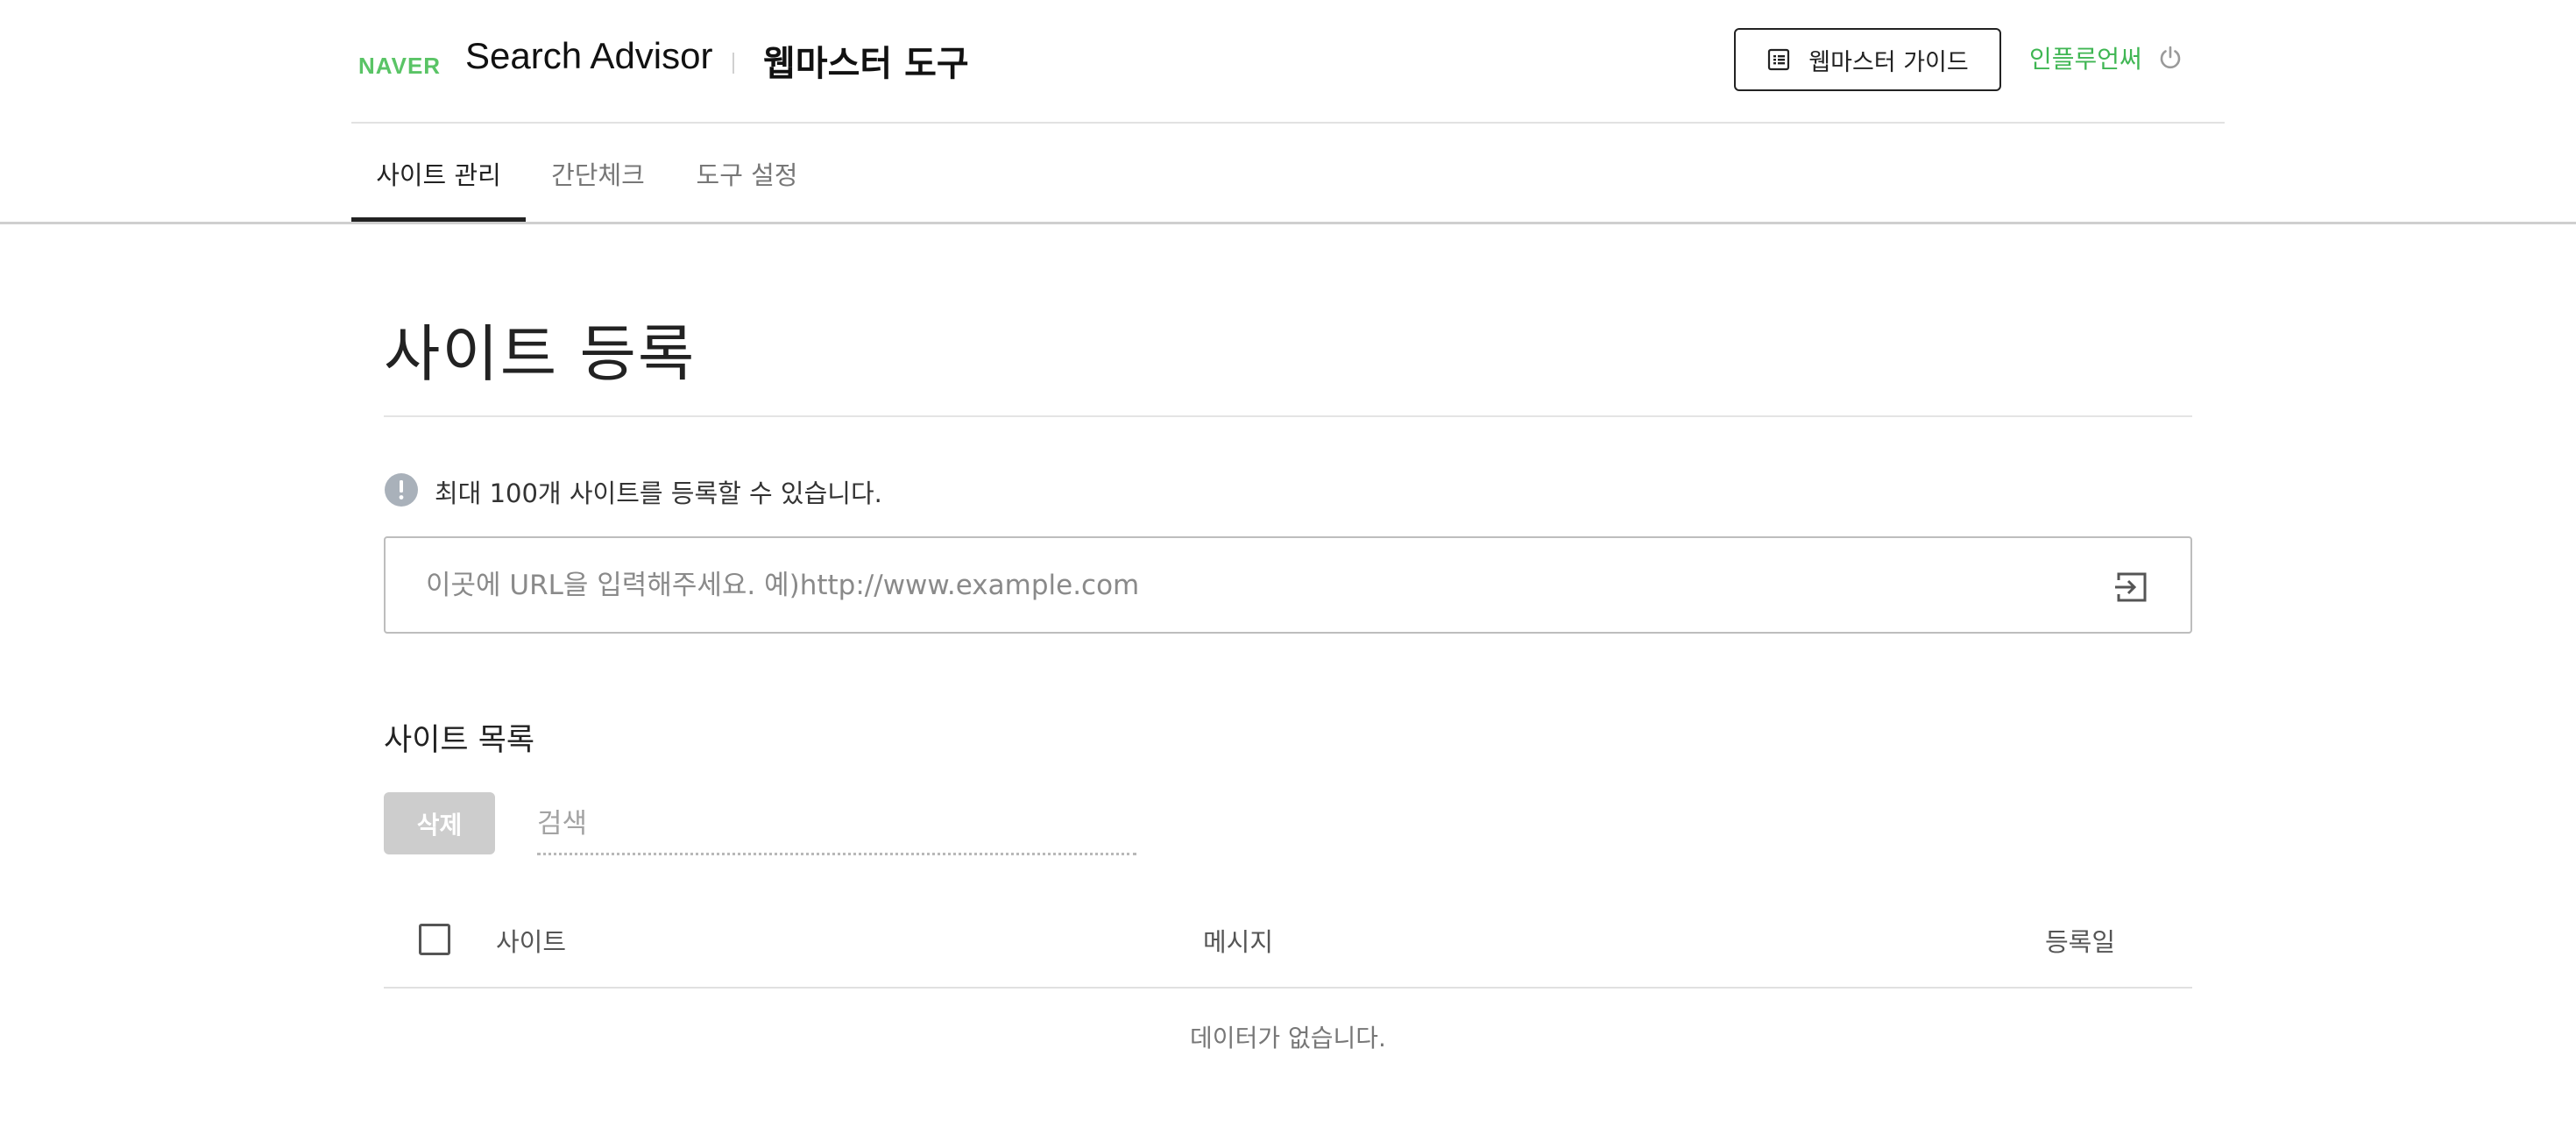 The image size is (2576, 1134). I want to click on delete-button: 삭제, so click(439, 823).